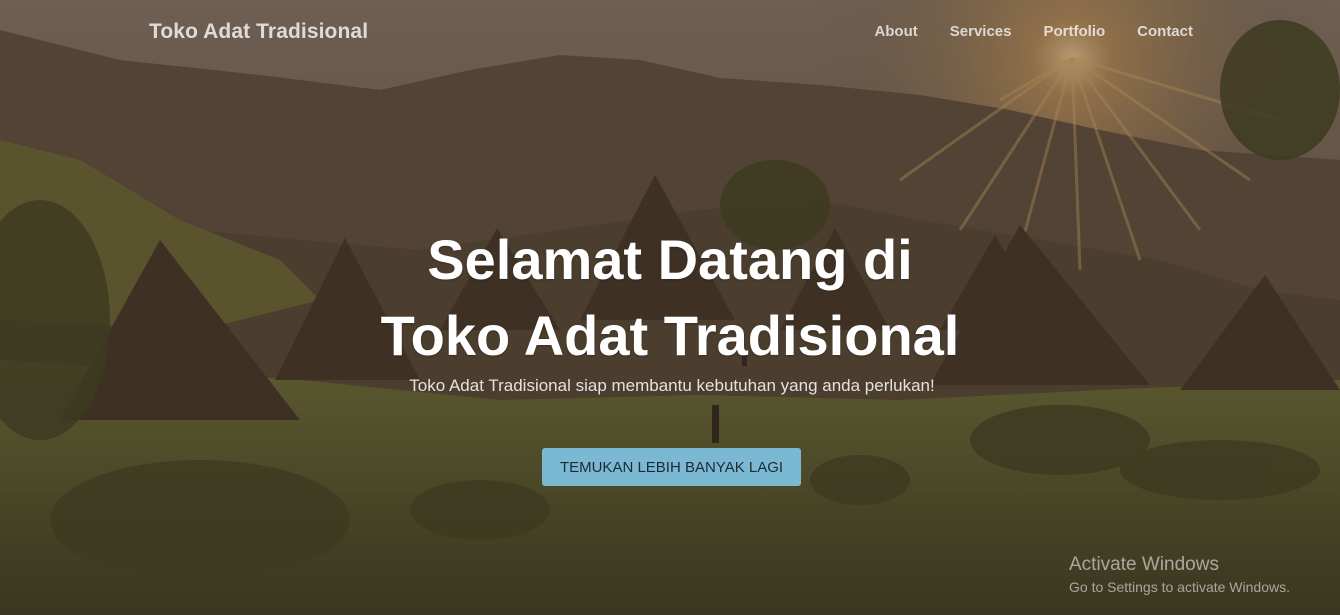 The image size is (1340, 615). Describe the element at coordinates (1075, 31) in the screenshot. I see `nav-link-portfolio: Portfolio` at that location.